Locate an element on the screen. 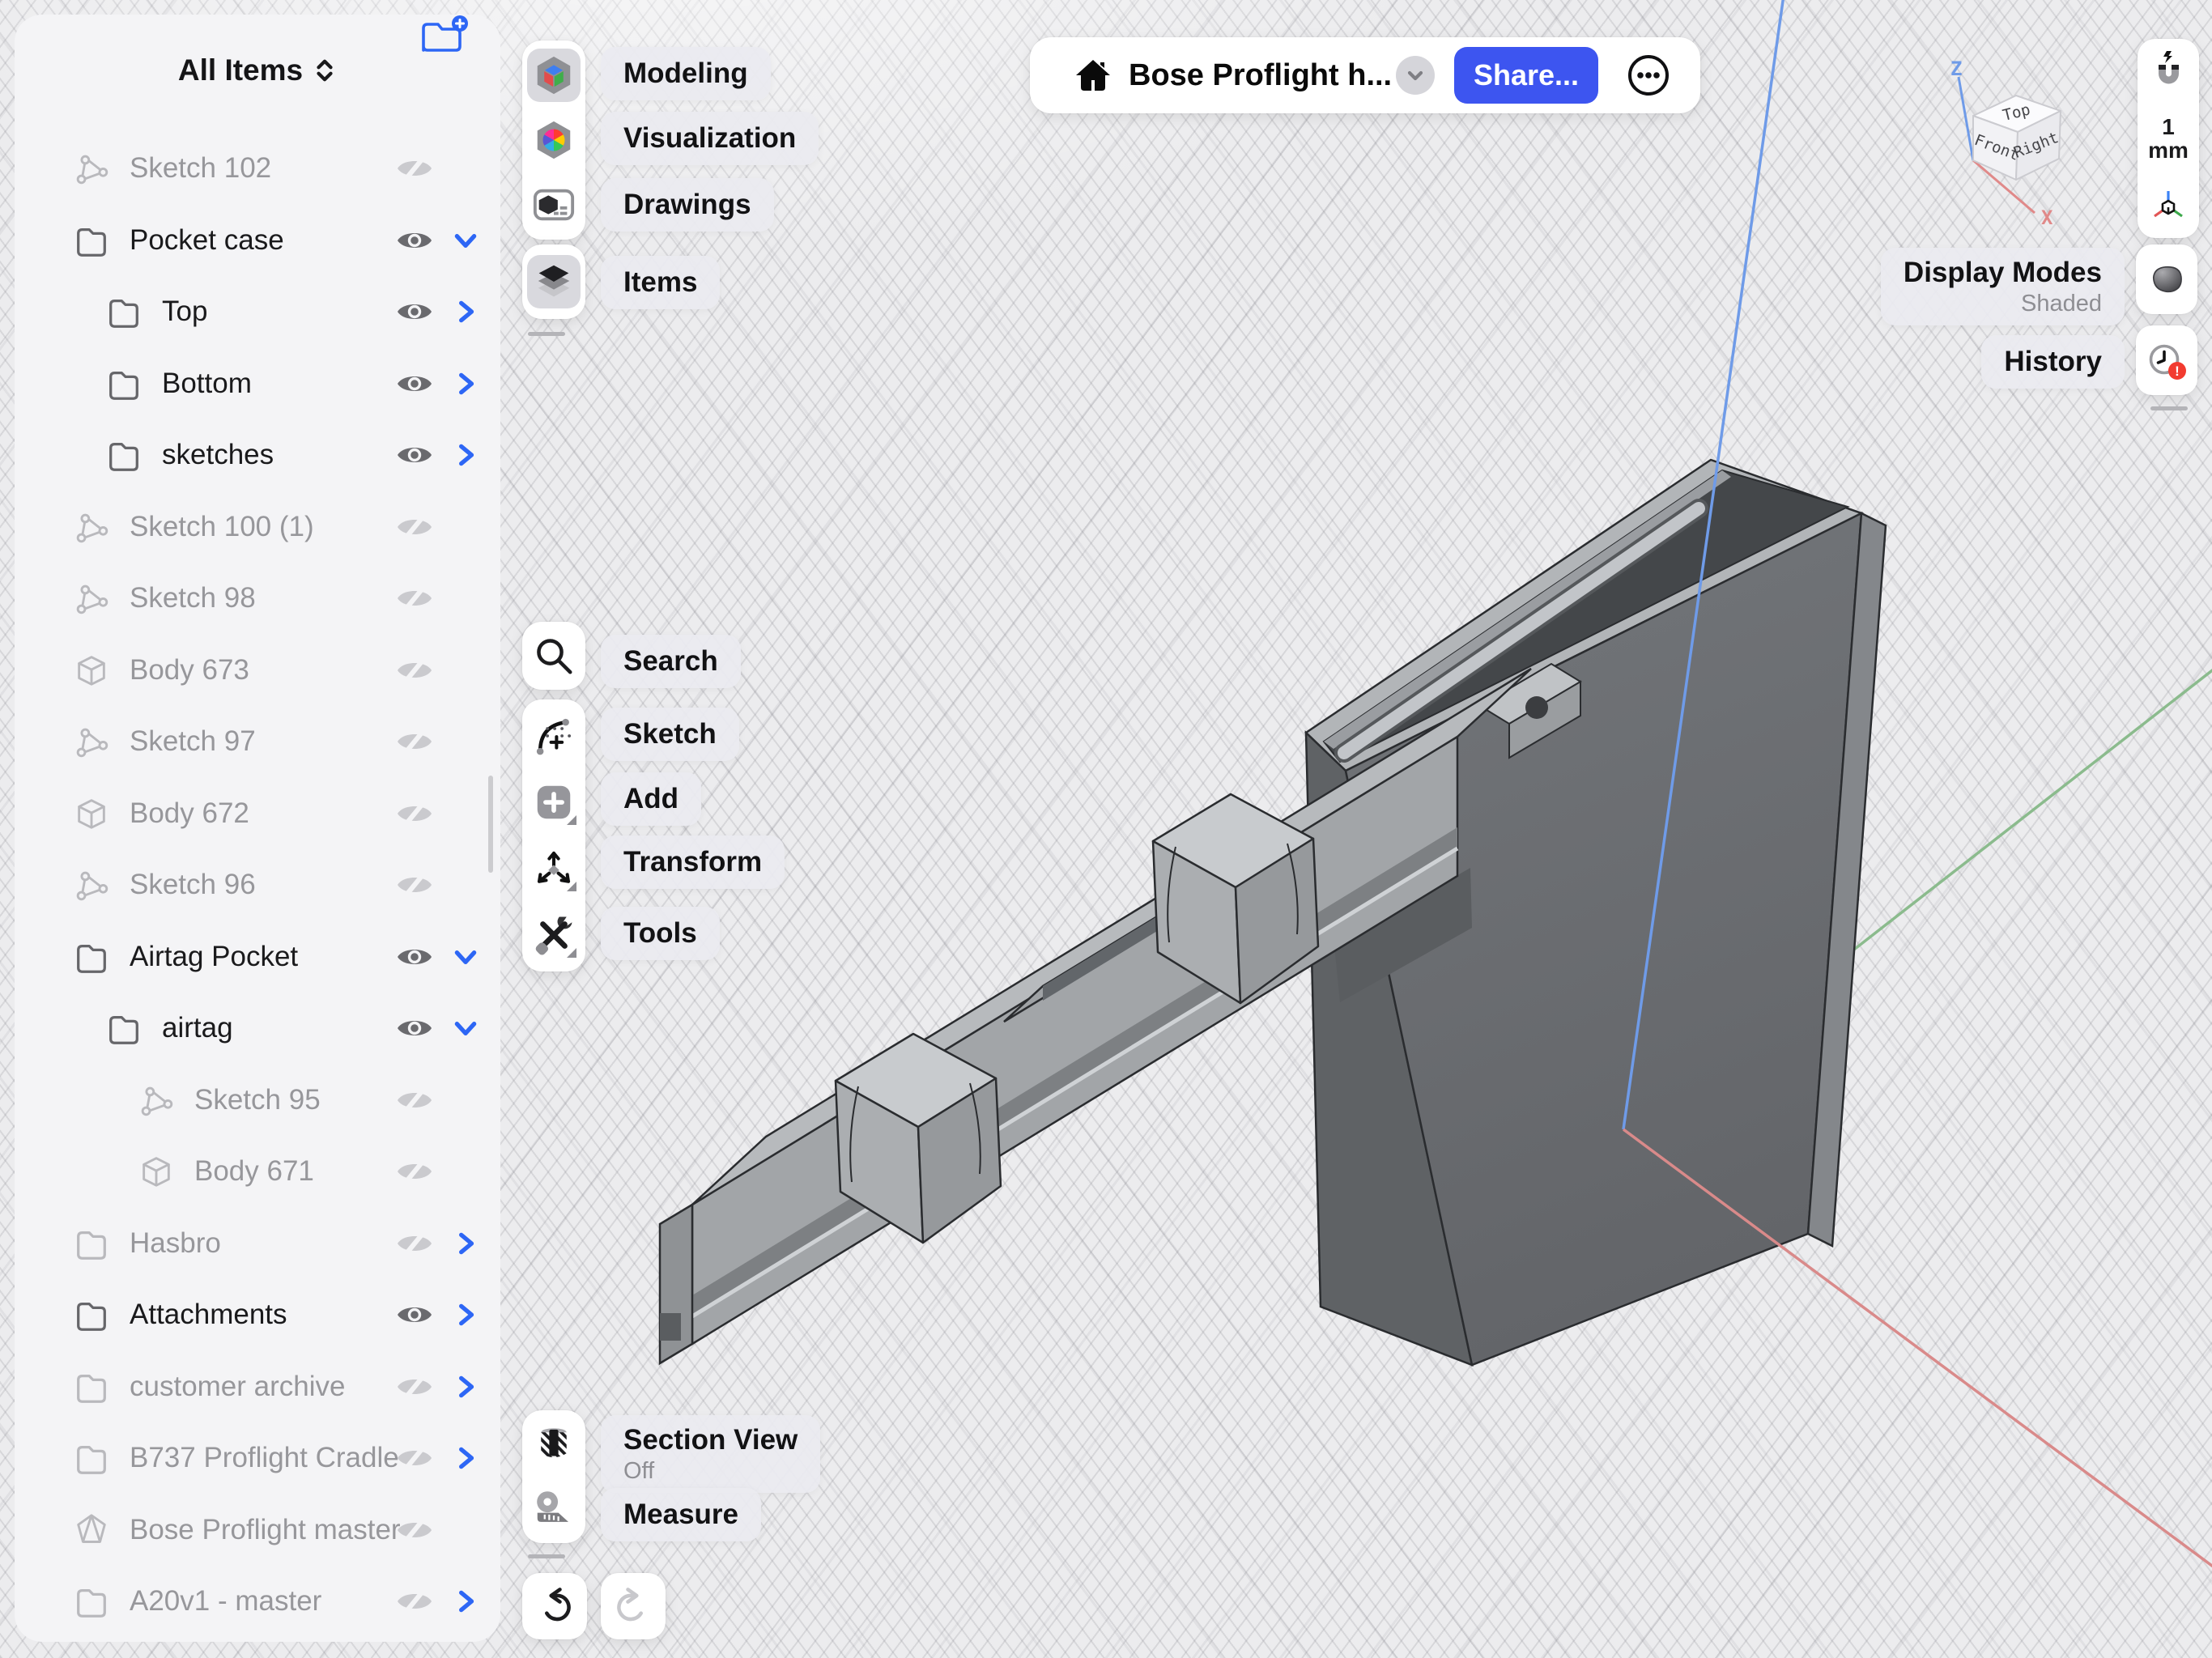 This screenshot has height=1658, width=2212. items-toolbar is located at coordinates (553, 281).